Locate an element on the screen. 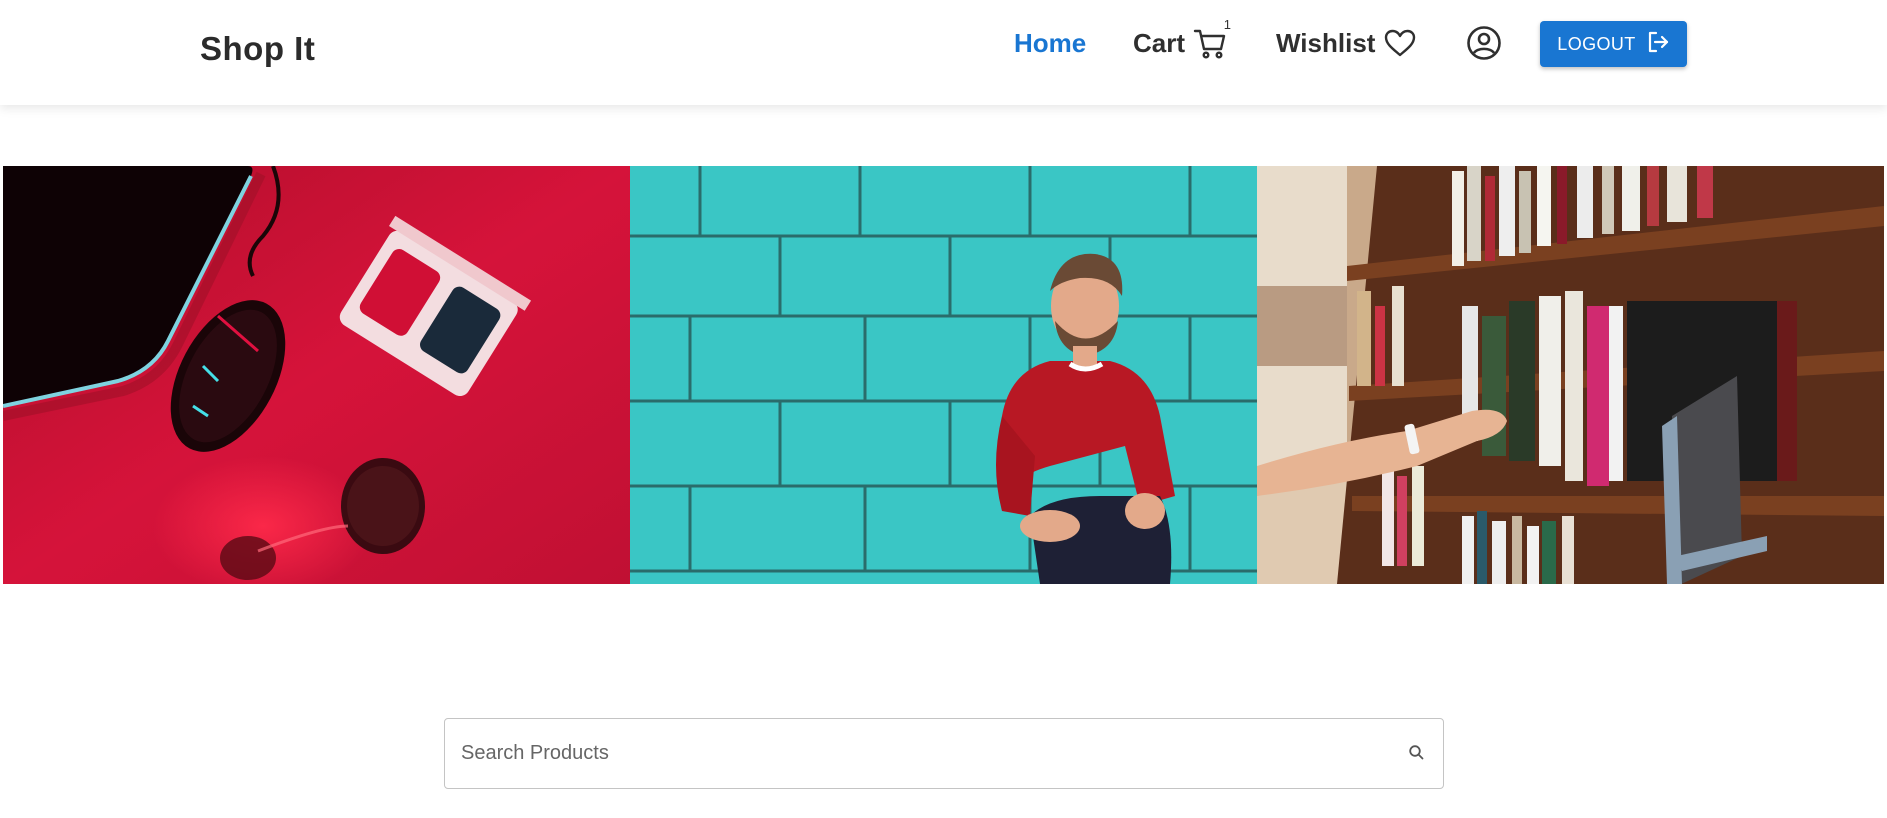 The width and height of the screenshot is (1887, 818). search-icon is located at coordinates (1417, 753).